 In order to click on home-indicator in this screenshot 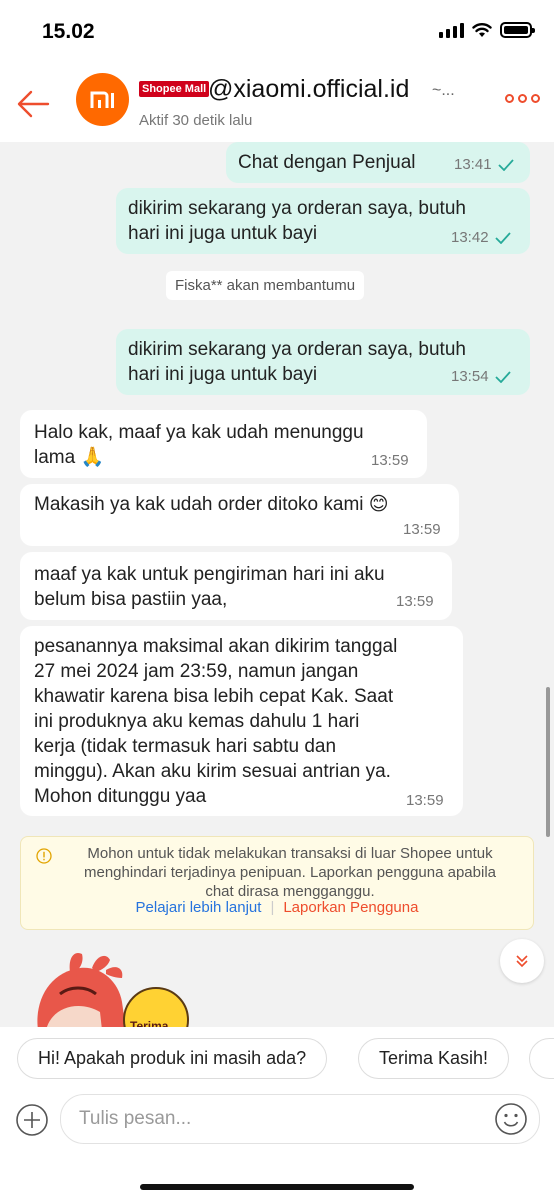, I will do `click(277, 1187)`.